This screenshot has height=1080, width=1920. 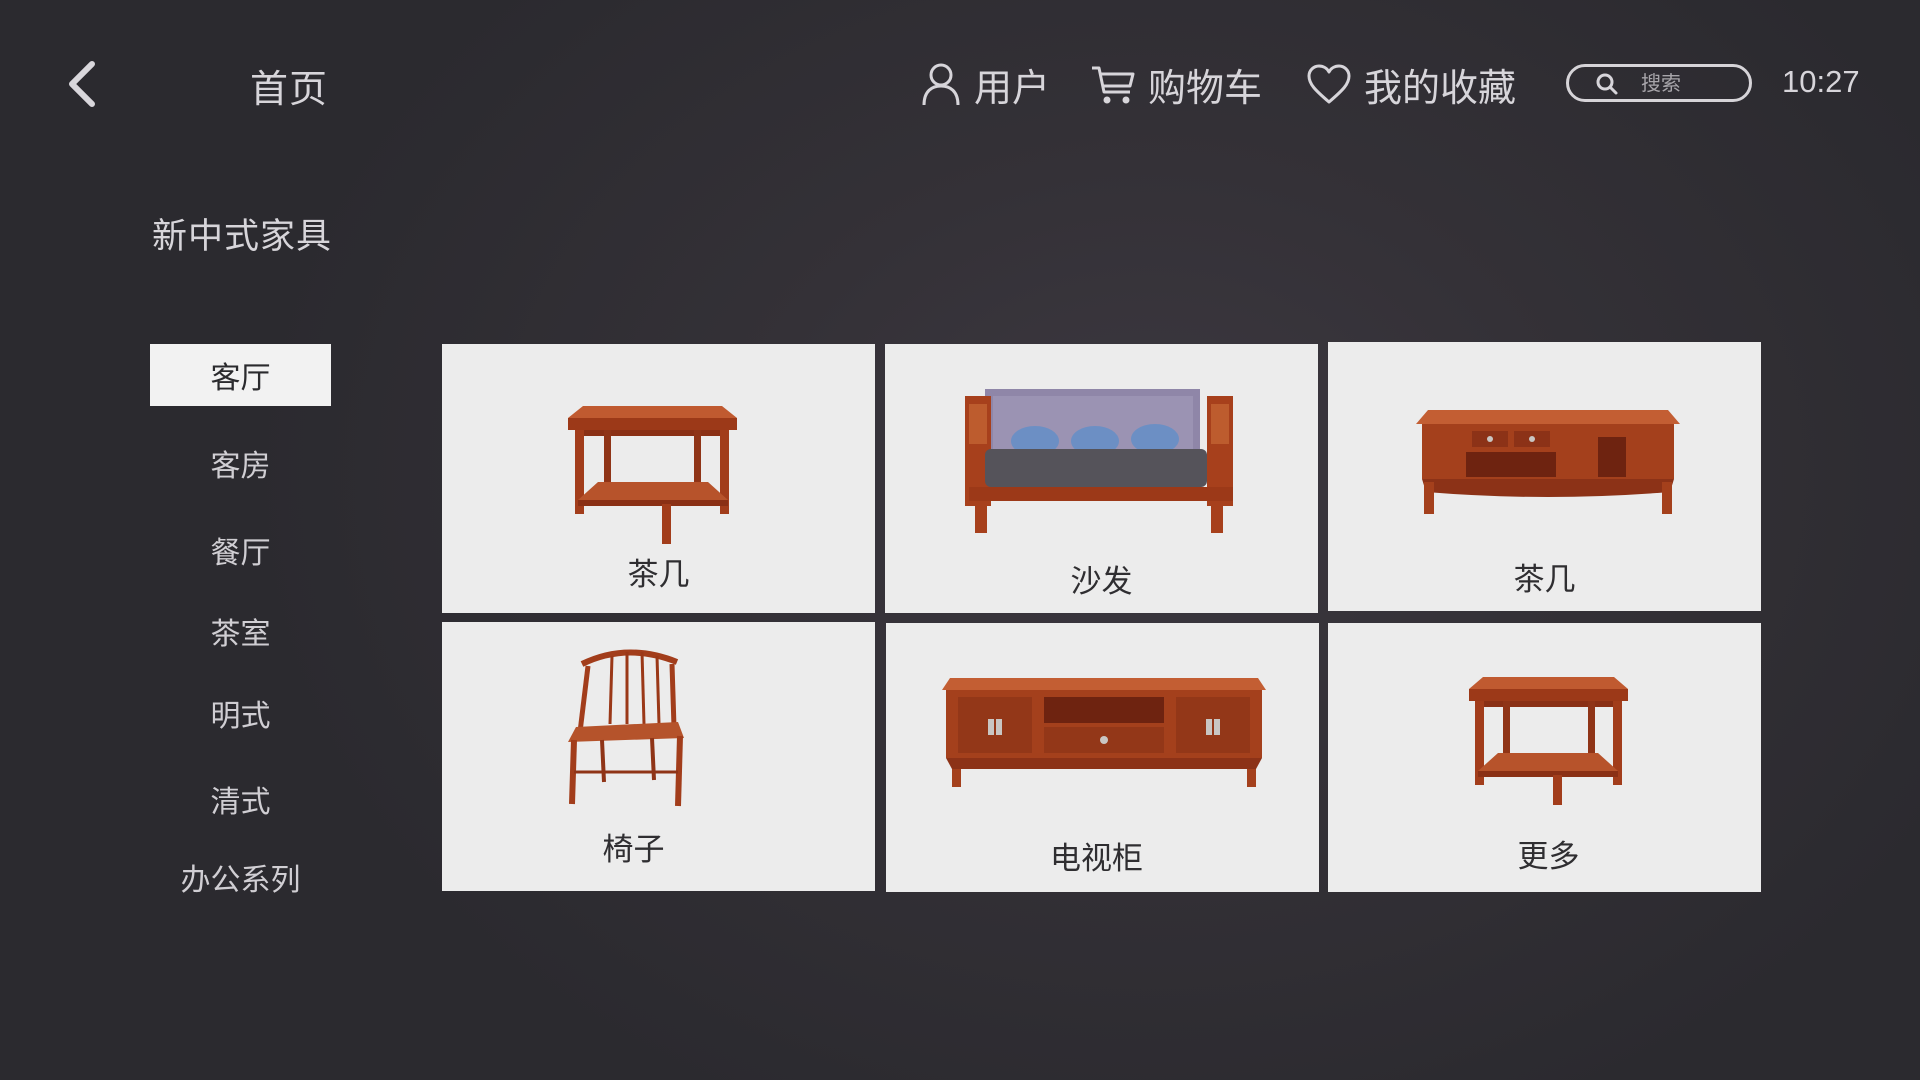 What do you see at coordinates (1821, 81) in the screenshot?
I see `clock: 10:27` at bounding box center [1821, 81].